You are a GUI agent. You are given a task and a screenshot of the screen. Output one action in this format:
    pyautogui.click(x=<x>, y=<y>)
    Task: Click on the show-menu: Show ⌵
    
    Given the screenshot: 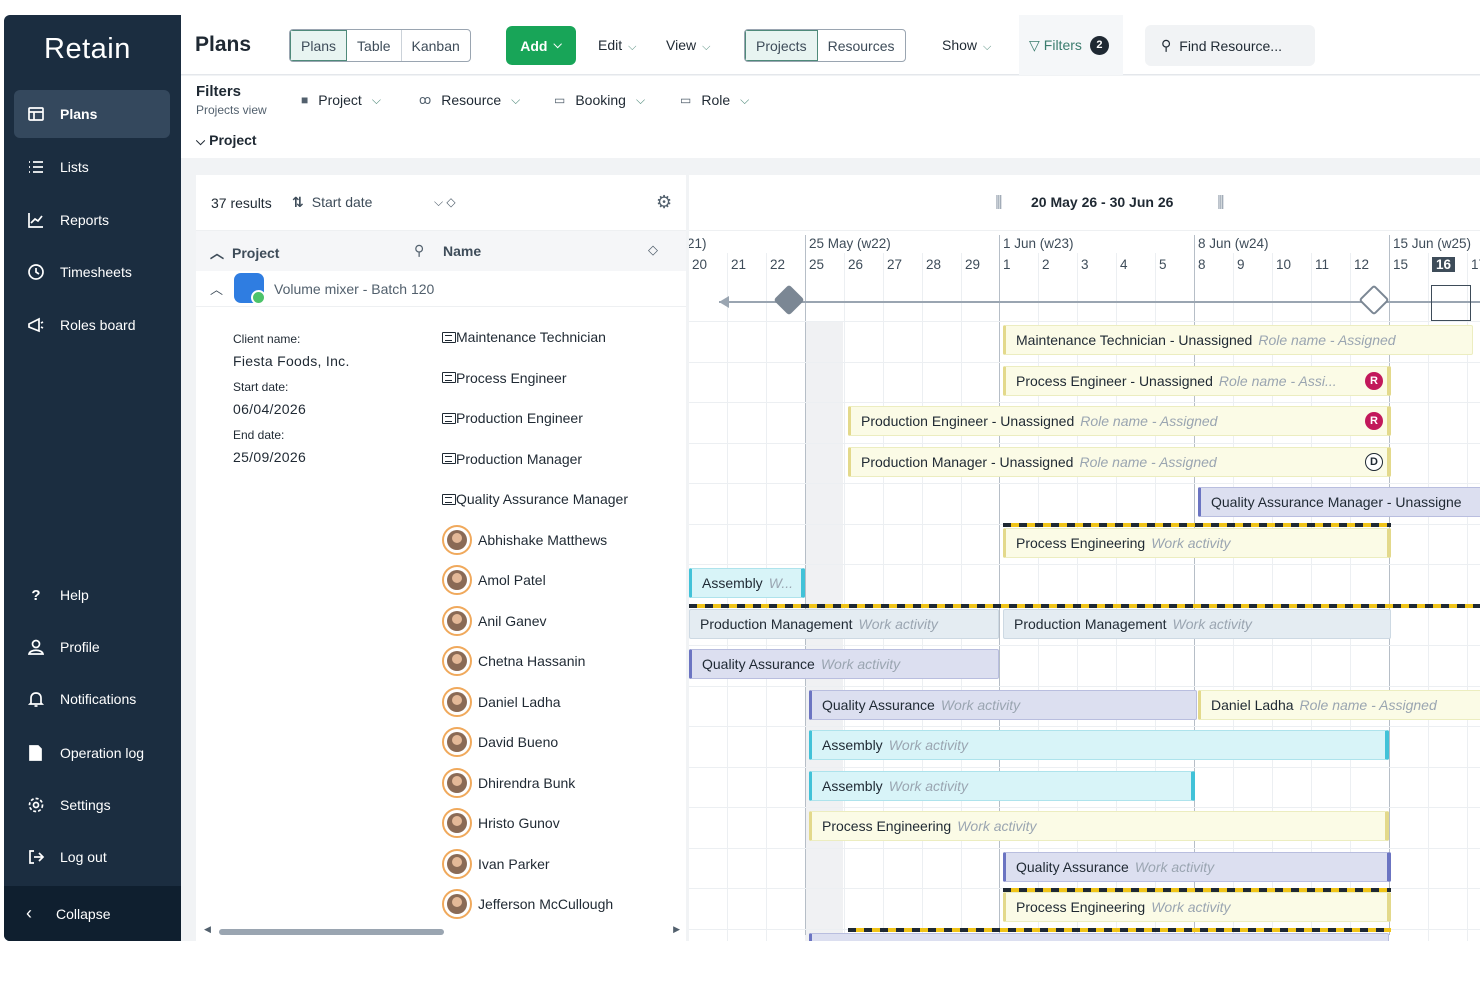 What is the action you would take?
    pyautogui.click(x=966, y=45)
    